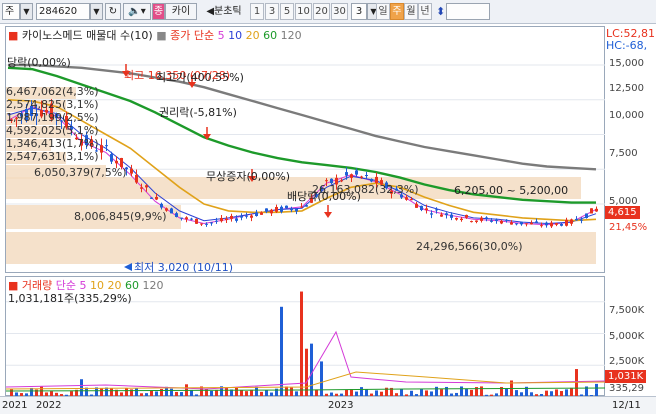  I want to click on speaker-icon: 🔈▾, so click(137, 11).